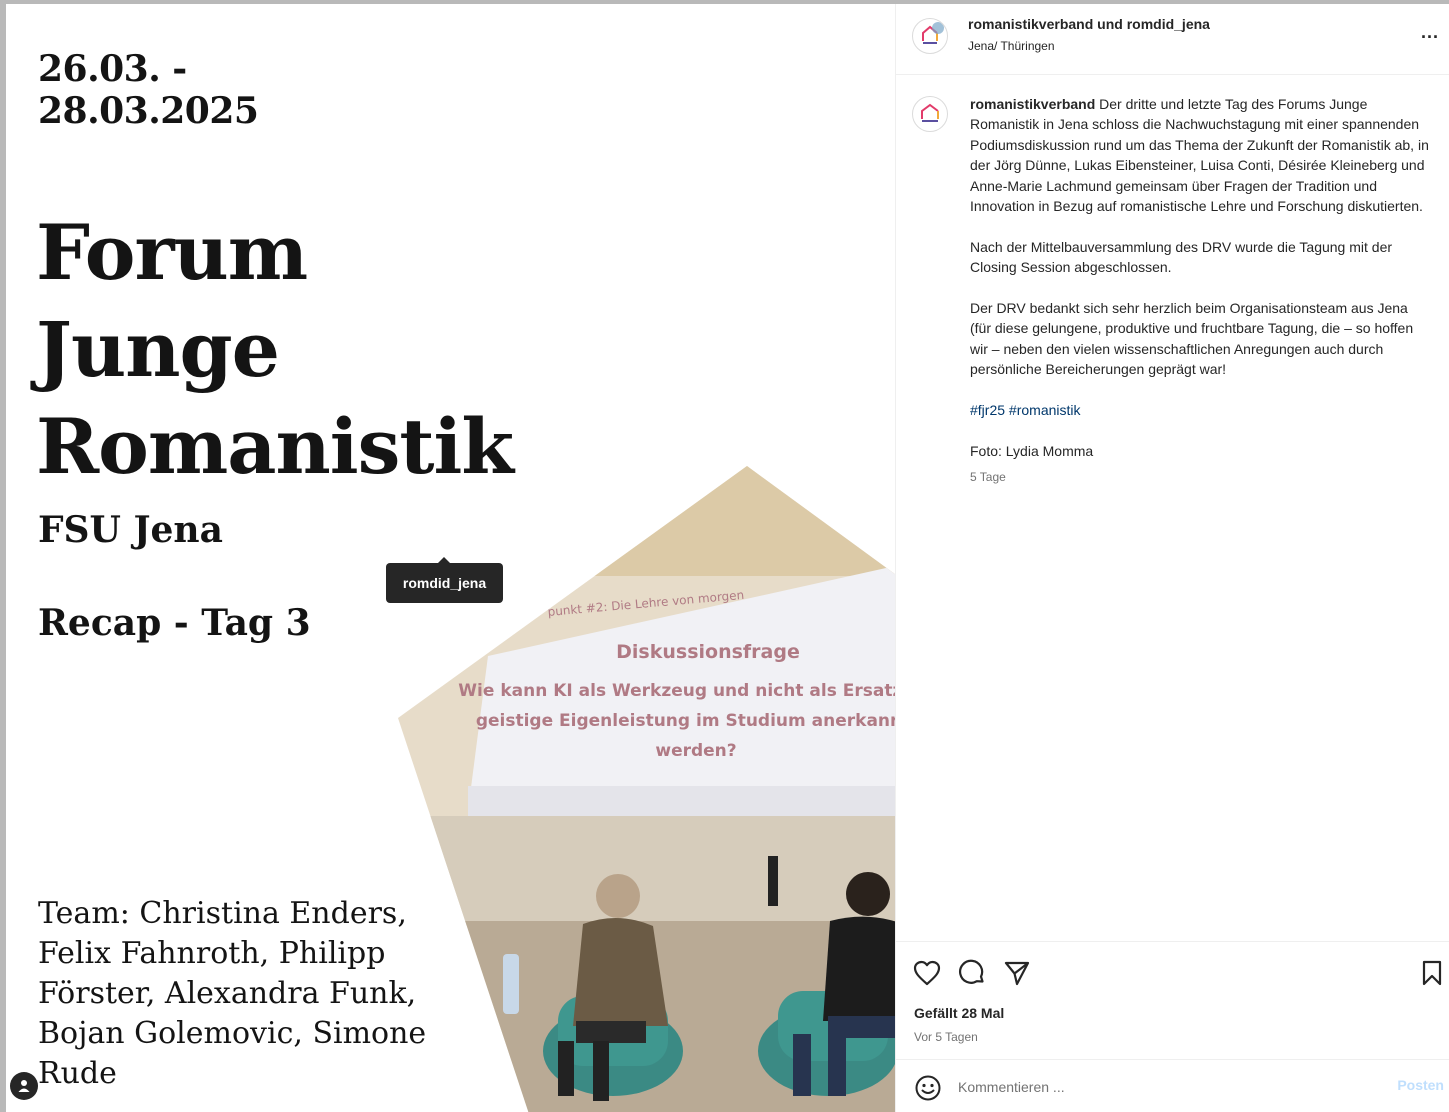 The height and width of the screenshot is (1112, 1449). Describe the element at coordinates (928, 1088) in the screenshot. I see `emoji-icon` at that location.